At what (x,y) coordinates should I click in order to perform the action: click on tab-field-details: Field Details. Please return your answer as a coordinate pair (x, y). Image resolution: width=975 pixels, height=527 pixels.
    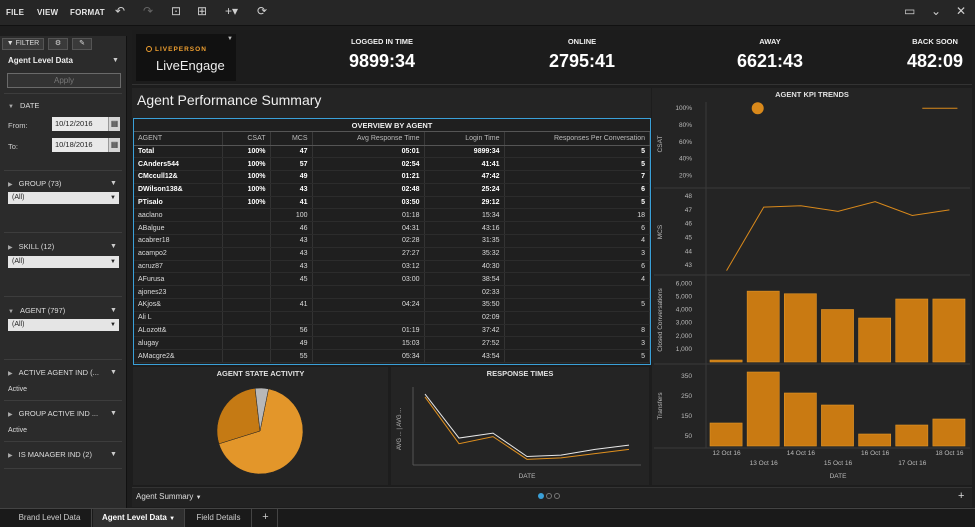
    Looking at the image, I should click on (219, 518).